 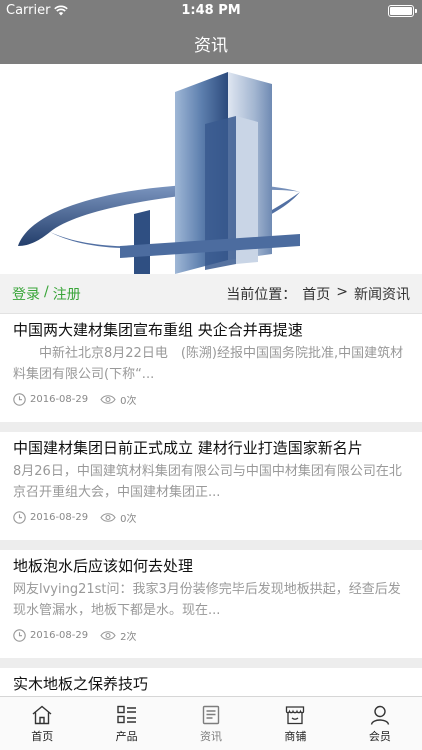 I want to click on tab-news: 资讯, so click(x=211, y=723).